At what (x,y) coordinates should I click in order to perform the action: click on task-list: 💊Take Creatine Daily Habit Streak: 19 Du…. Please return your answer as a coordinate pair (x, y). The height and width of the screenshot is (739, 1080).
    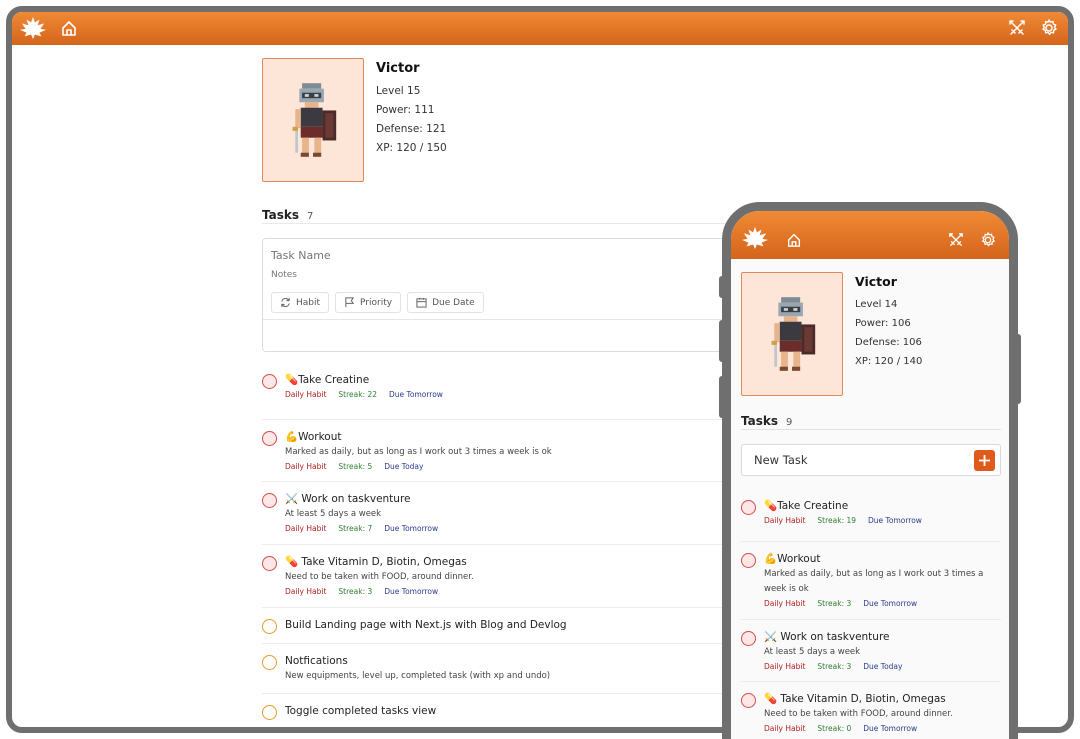
    Looking at the image, I should click on (871, 617).